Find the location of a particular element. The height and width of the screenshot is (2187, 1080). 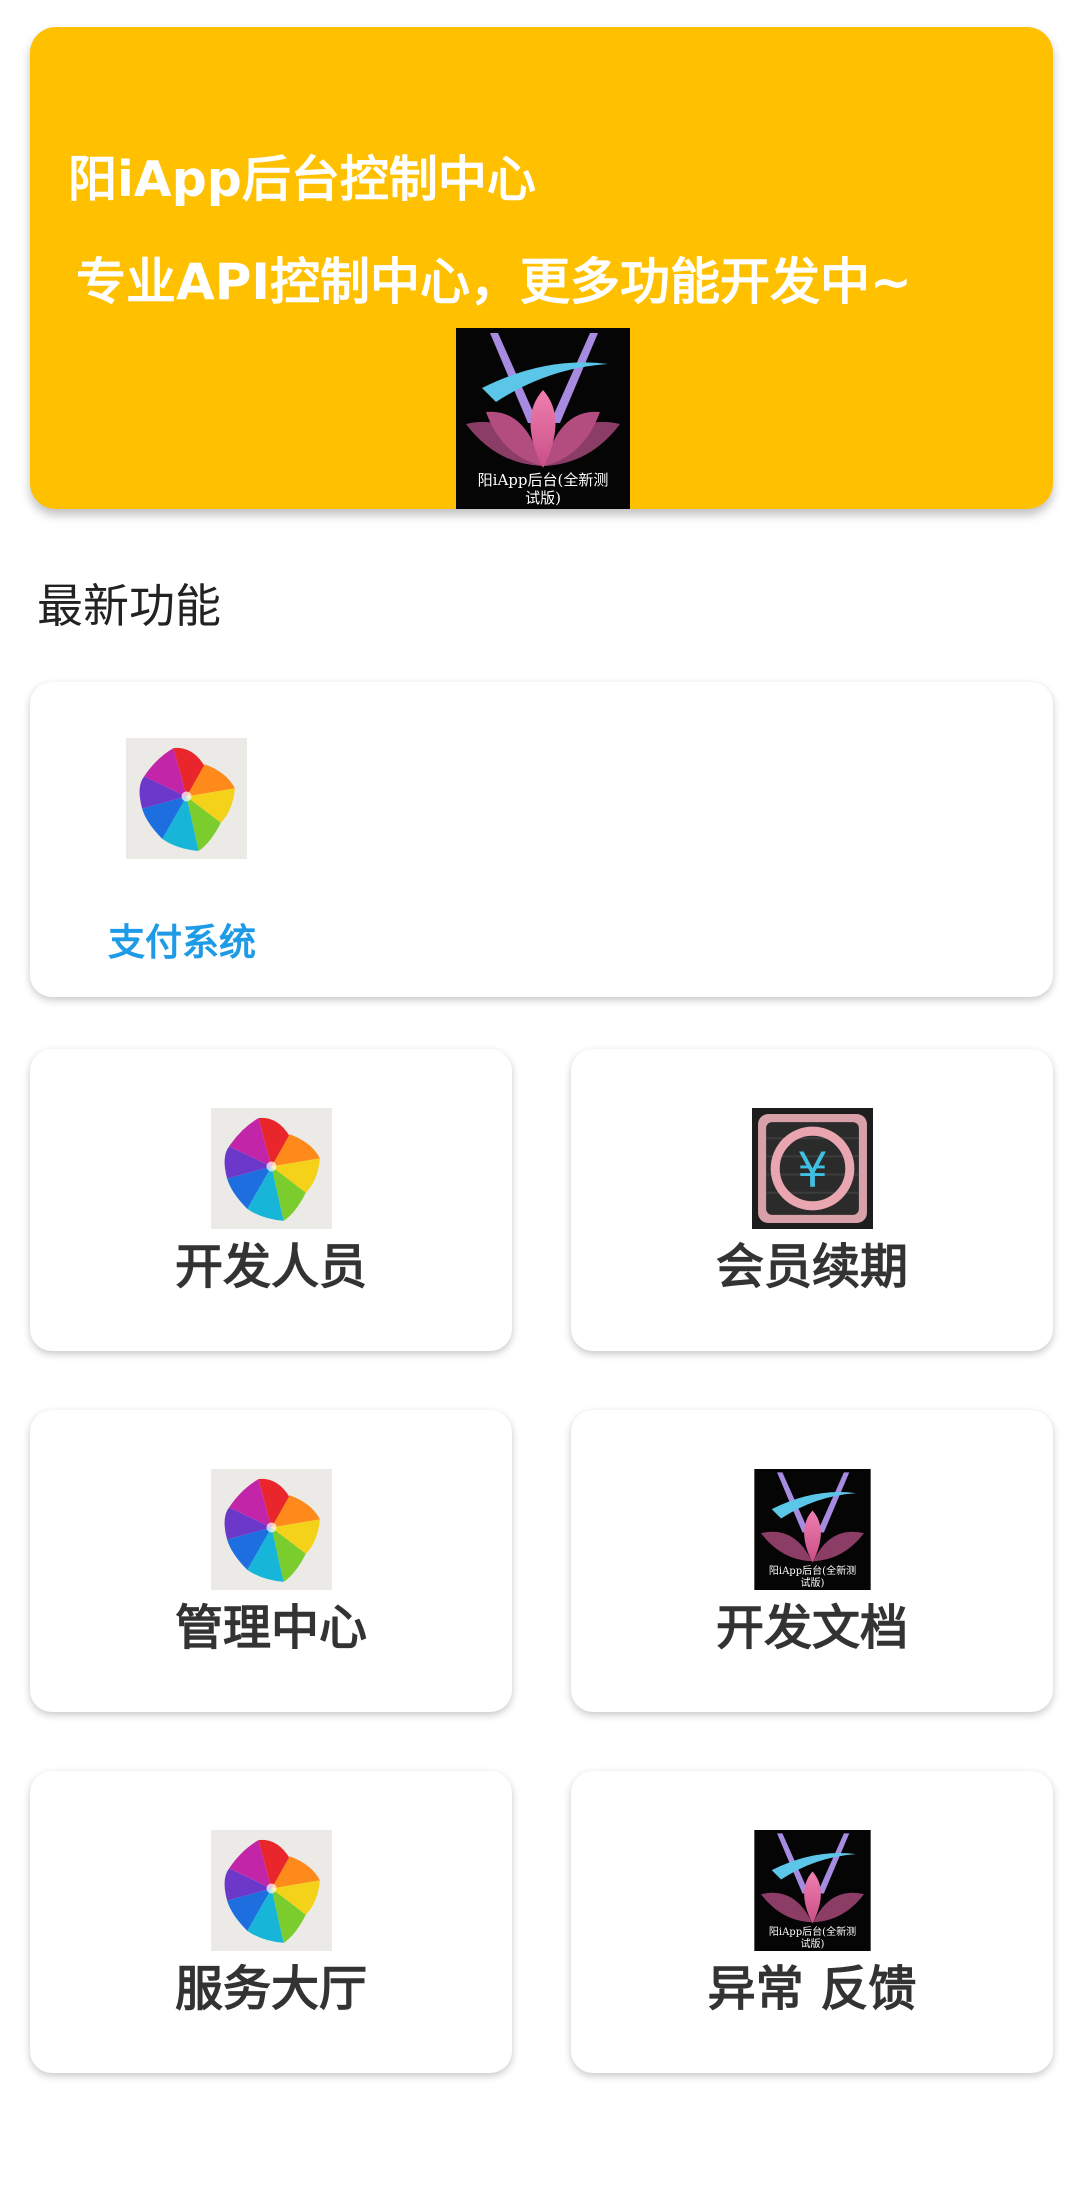

logo-caption-2: 试版) is located at coordinates (543, 498).